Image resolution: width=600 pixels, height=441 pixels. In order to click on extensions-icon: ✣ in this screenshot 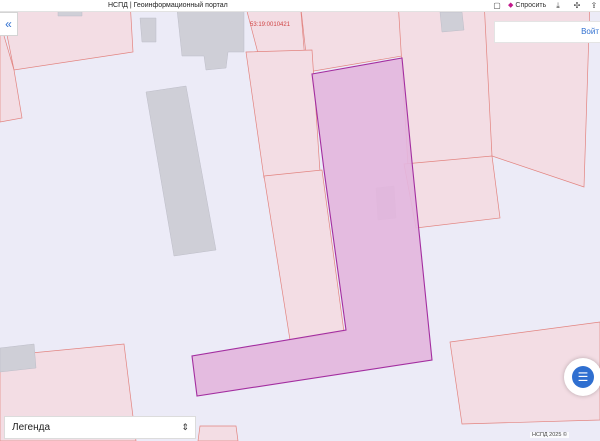, I will do `click(577, 5)`.